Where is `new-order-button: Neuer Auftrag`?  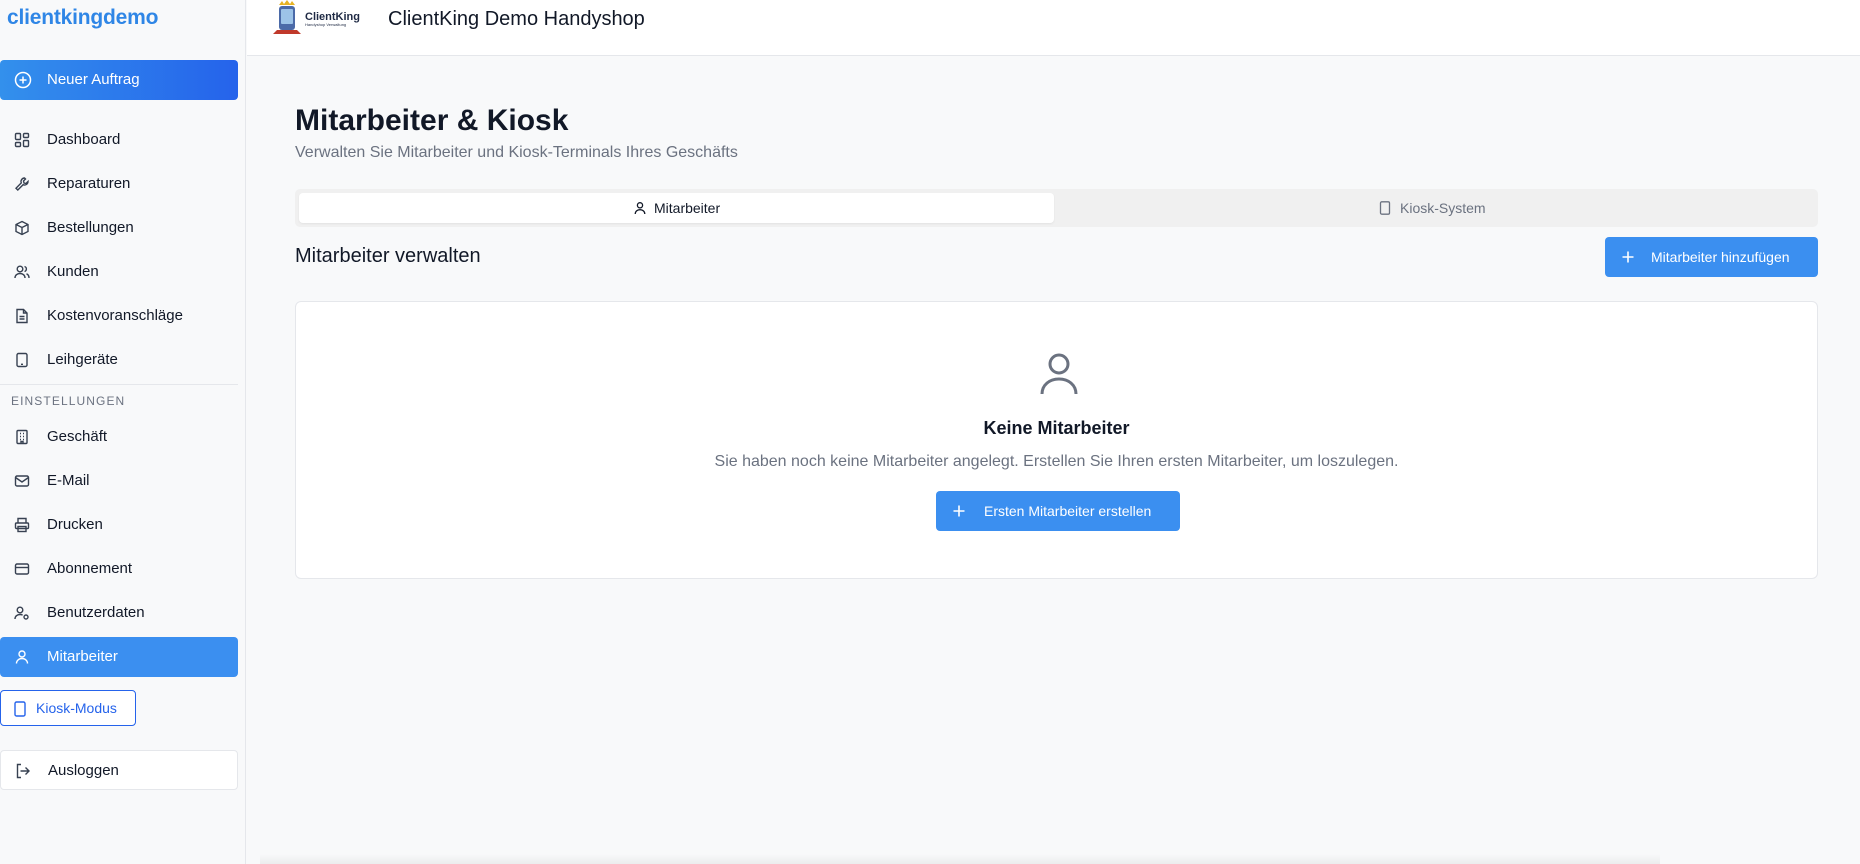
new-order-button: Neuer Auftrag is located at coordinates (119, 80).